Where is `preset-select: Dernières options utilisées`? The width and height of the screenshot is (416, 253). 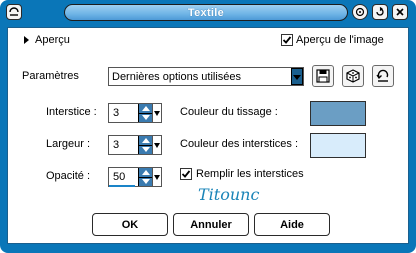
preset-select: Dernières options utilisées is located at coordinates (206, 76).